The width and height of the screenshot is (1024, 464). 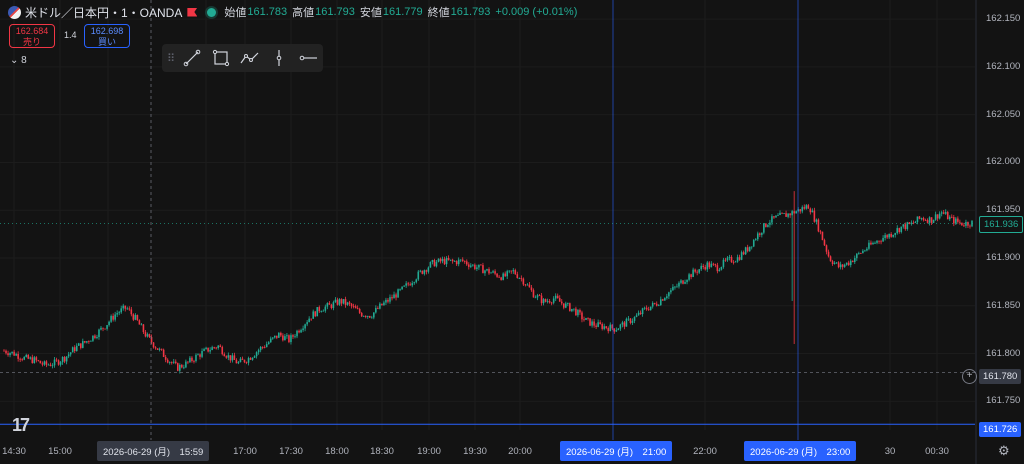 What do you see at coordinates (21, 425) in the screenshot?
I see `tradingview-logo: 17` at bounding box center [21, 425].